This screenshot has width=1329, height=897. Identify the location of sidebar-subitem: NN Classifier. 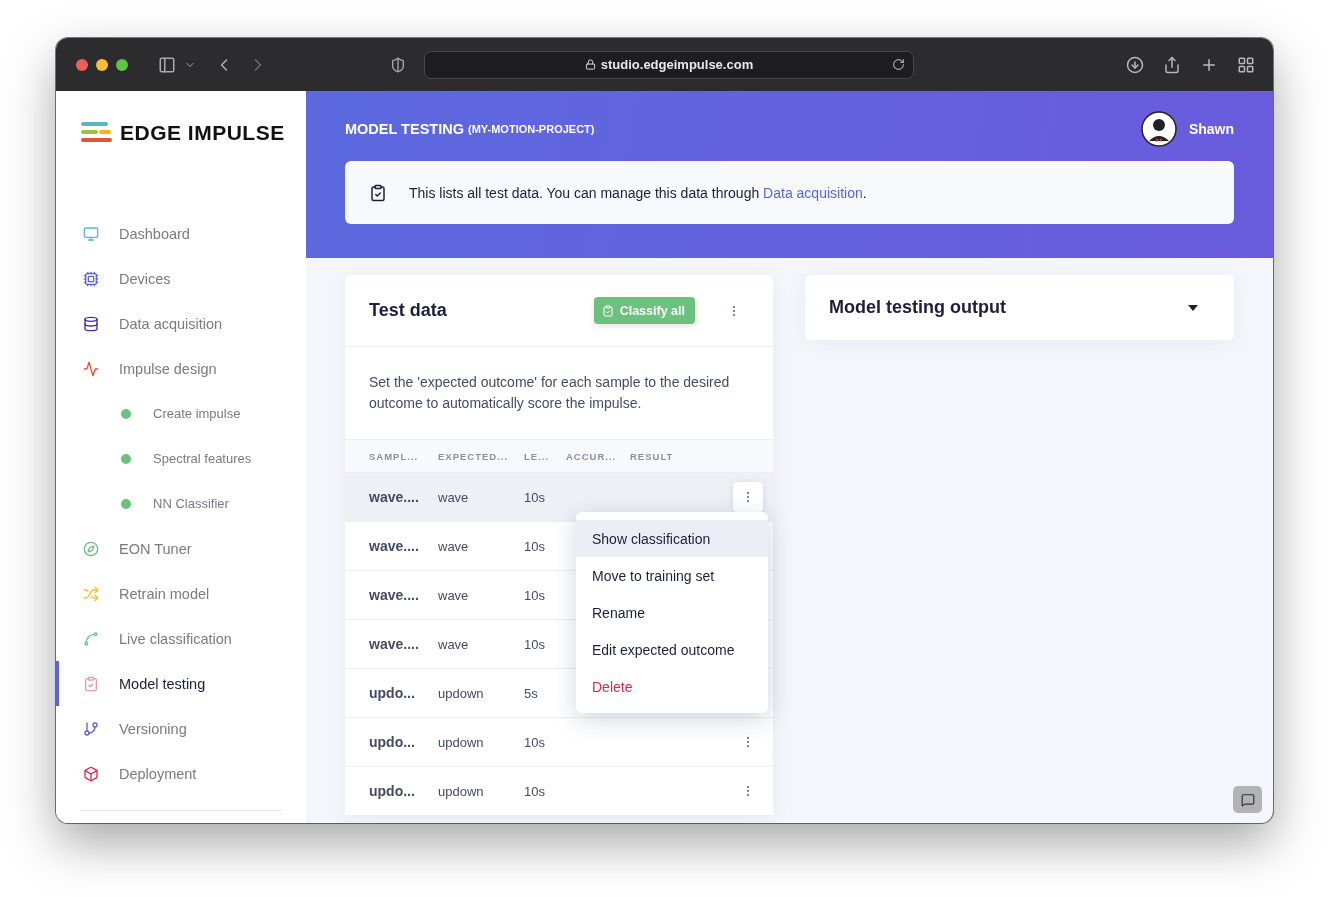
(181, 503).